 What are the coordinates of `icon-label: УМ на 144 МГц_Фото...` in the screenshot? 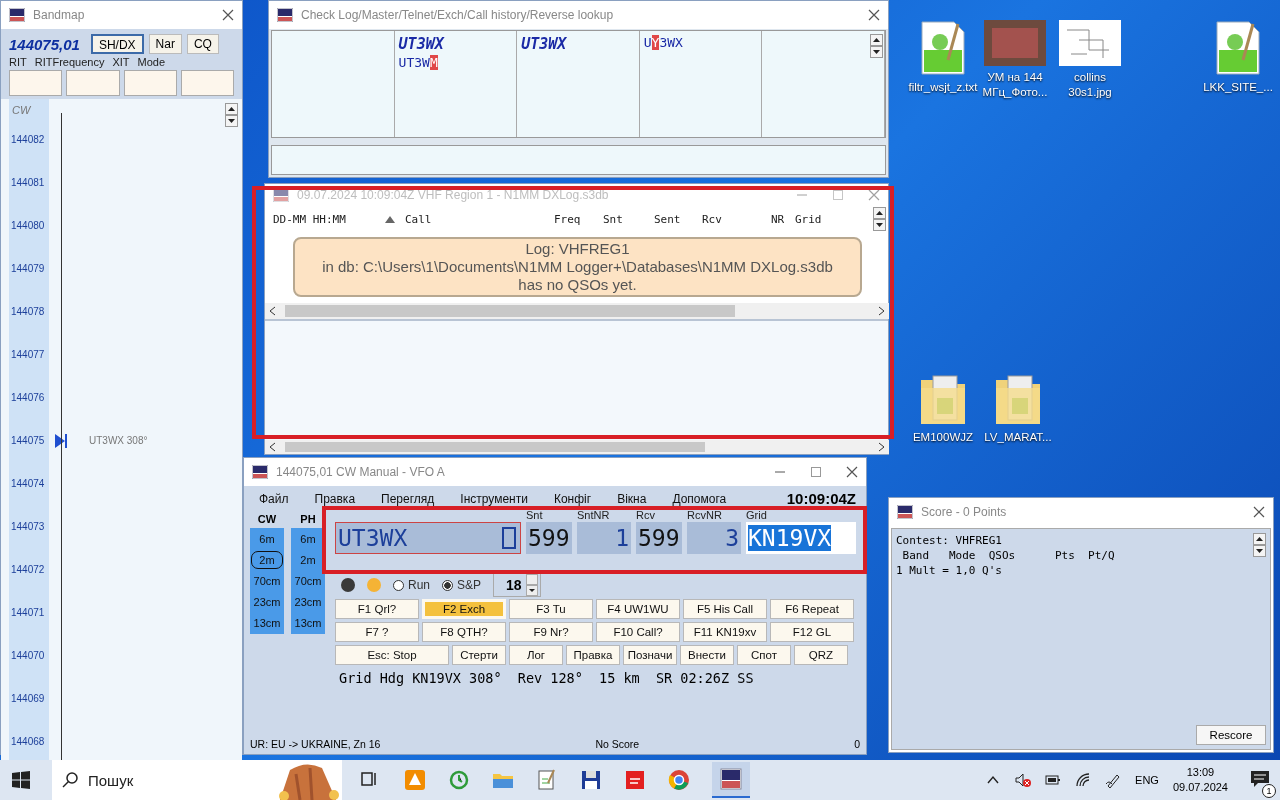 It's located at (1015, 85).